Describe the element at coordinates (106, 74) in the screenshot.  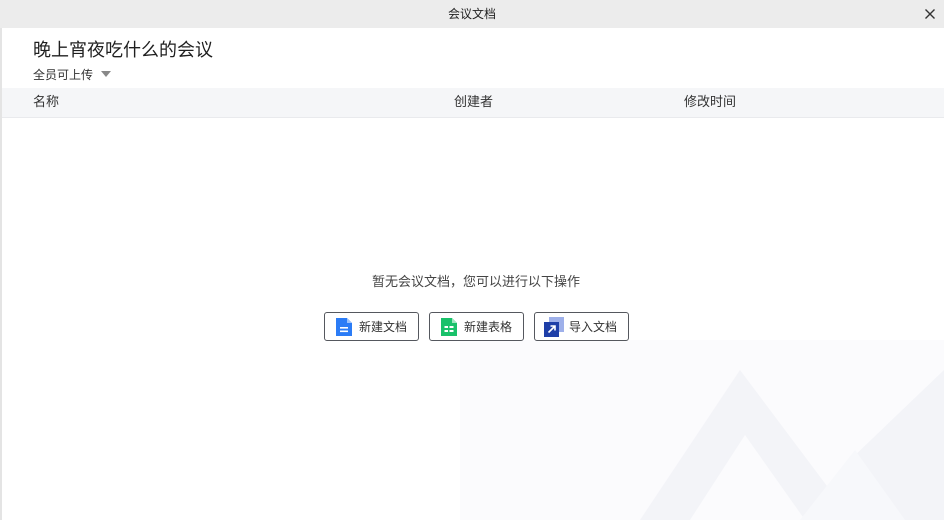
I see `chevron-down-icon` at that location.